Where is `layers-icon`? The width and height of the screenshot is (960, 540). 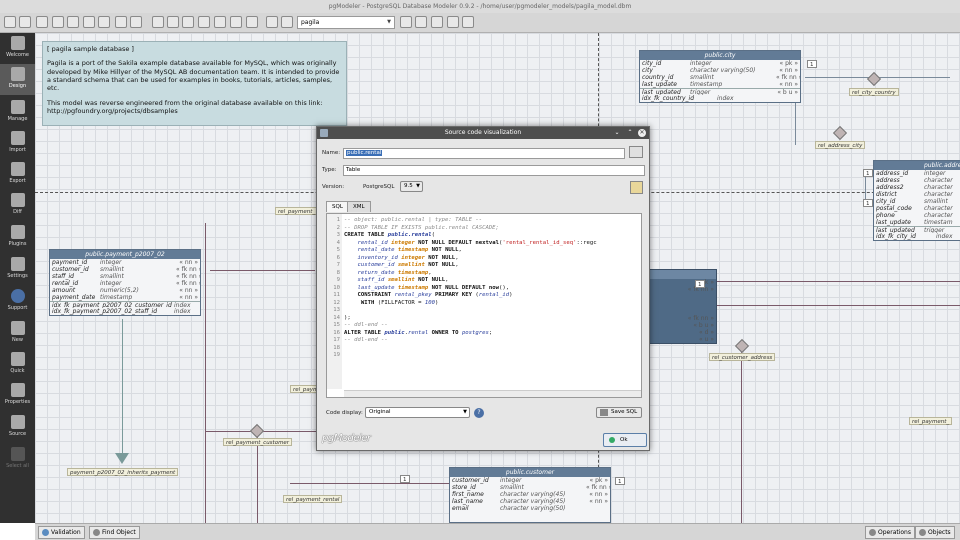
layers-icon is located at coordinates (453, 22).